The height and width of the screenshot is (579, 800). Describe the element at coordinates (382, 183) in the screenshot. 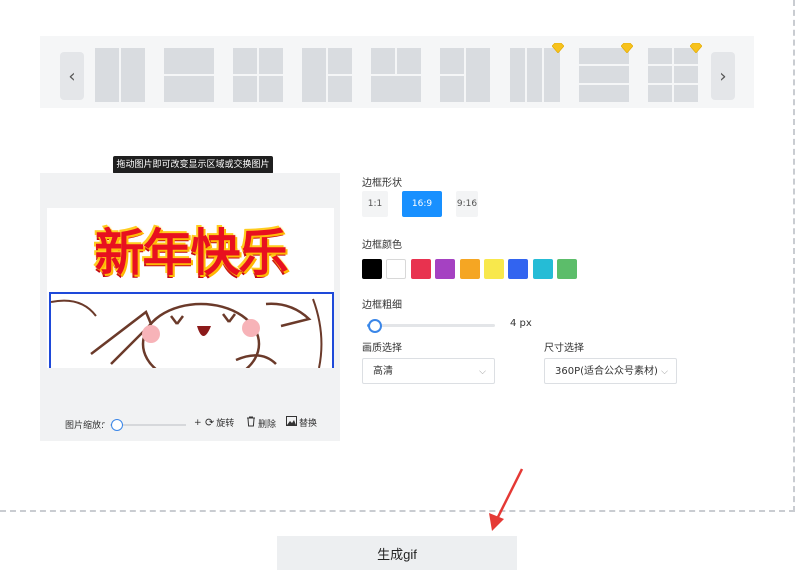

I see `border-shape-label: 边框形状` at that location.